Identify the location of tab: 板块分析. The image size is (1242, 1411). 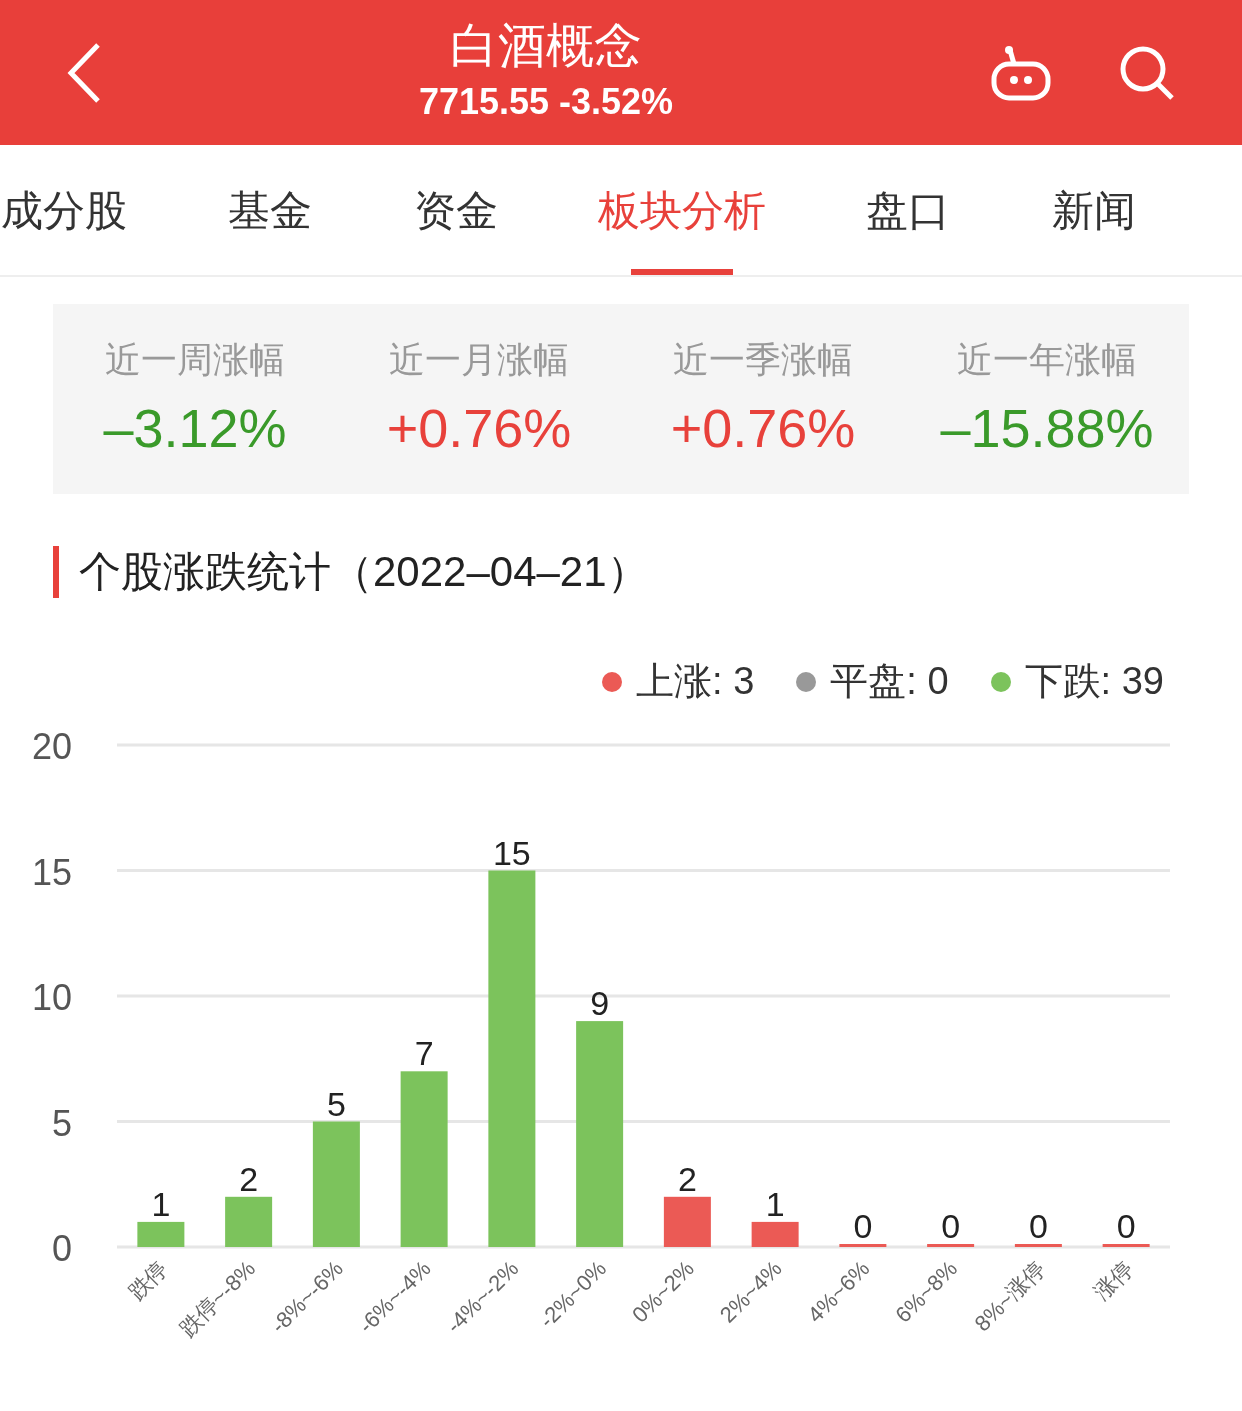
(682, 210).